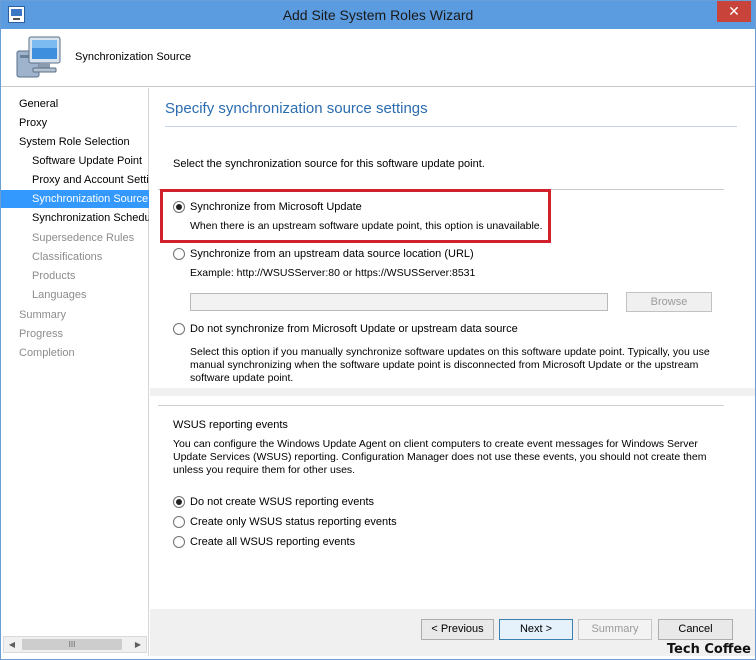  I want to click on scroll-right-arrow-icon: ▶, so click(138, 644).